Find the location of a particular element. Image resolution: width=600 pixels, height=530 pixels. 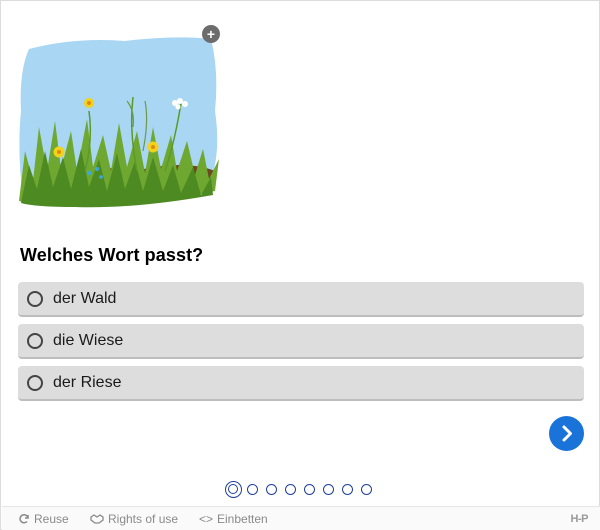

rights-of-use-button: Rights of use is located at coordinates (134, 519).